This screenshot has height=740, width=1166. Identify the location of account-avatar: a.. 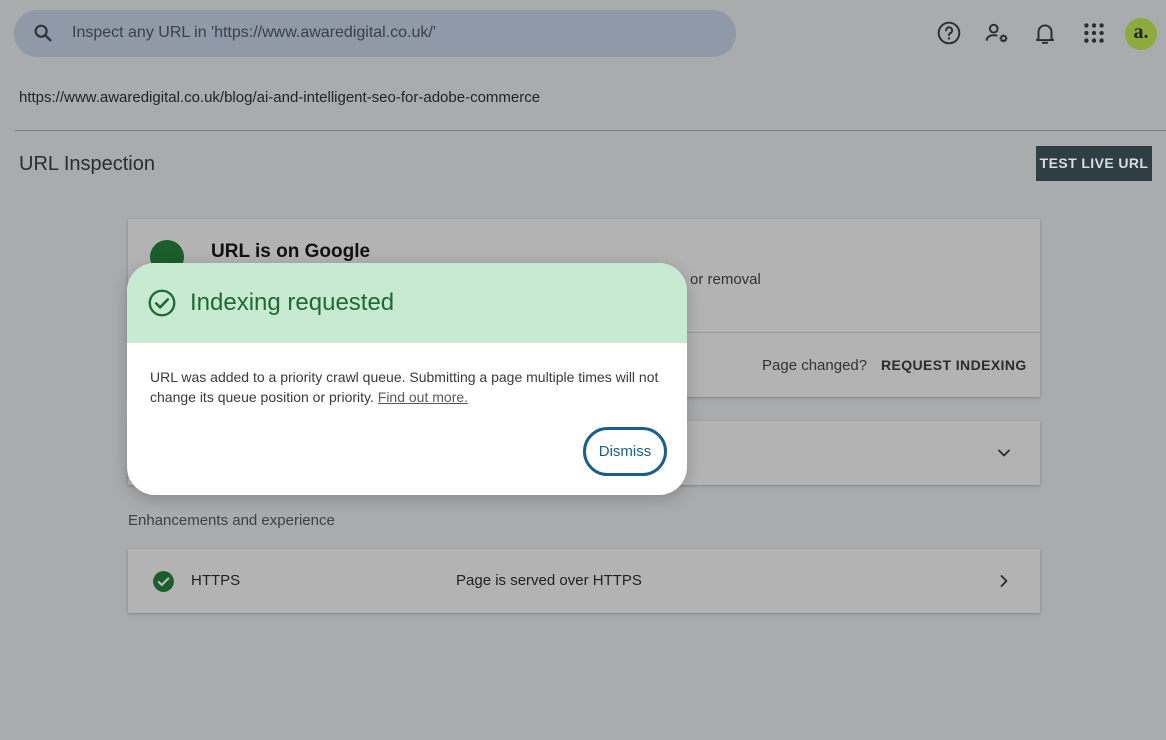
(1141, 34).